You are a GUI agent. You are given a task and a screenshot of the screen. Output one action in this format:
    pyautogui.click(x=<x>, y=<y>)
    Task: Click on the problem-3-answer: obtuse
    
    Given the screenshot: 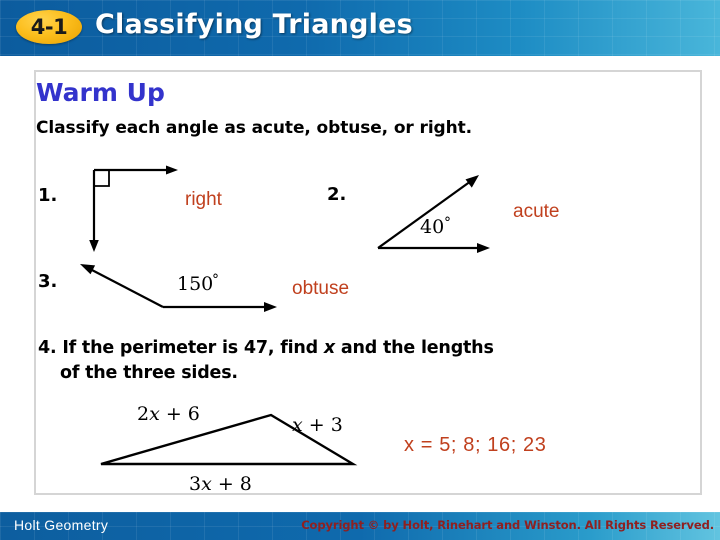 What is the action you would take?
    pyautogui.click(x=321, y=288)
    